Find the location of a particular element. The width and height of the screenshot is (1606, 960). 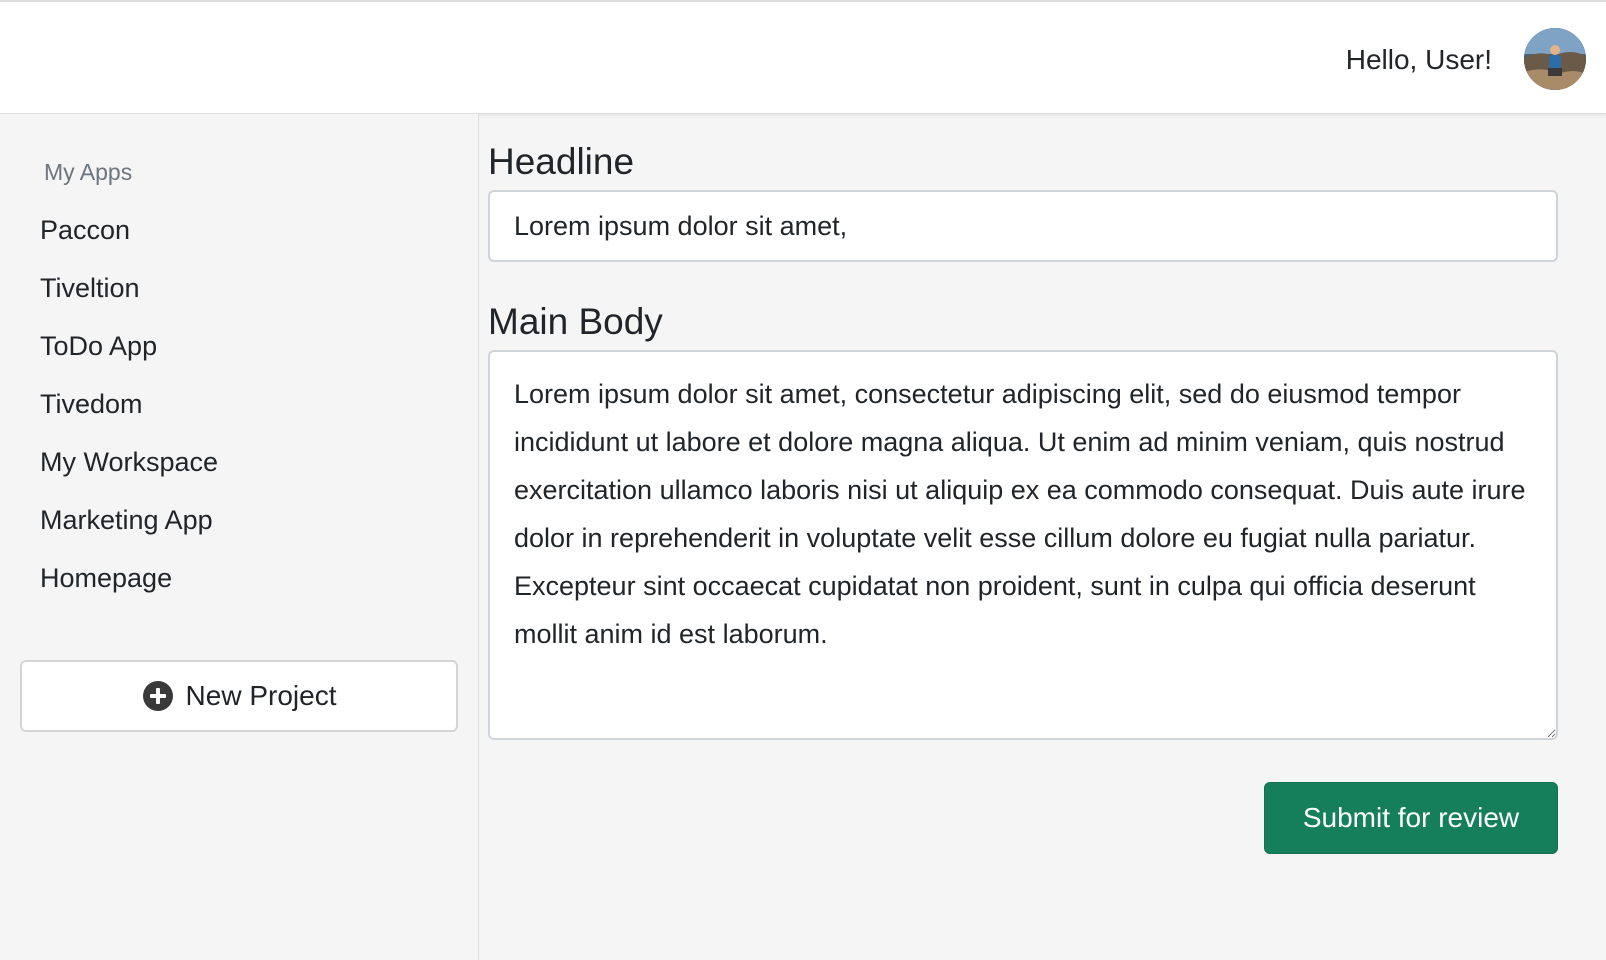

top-bar: Hello, User! is located at coordinates (803, 57).